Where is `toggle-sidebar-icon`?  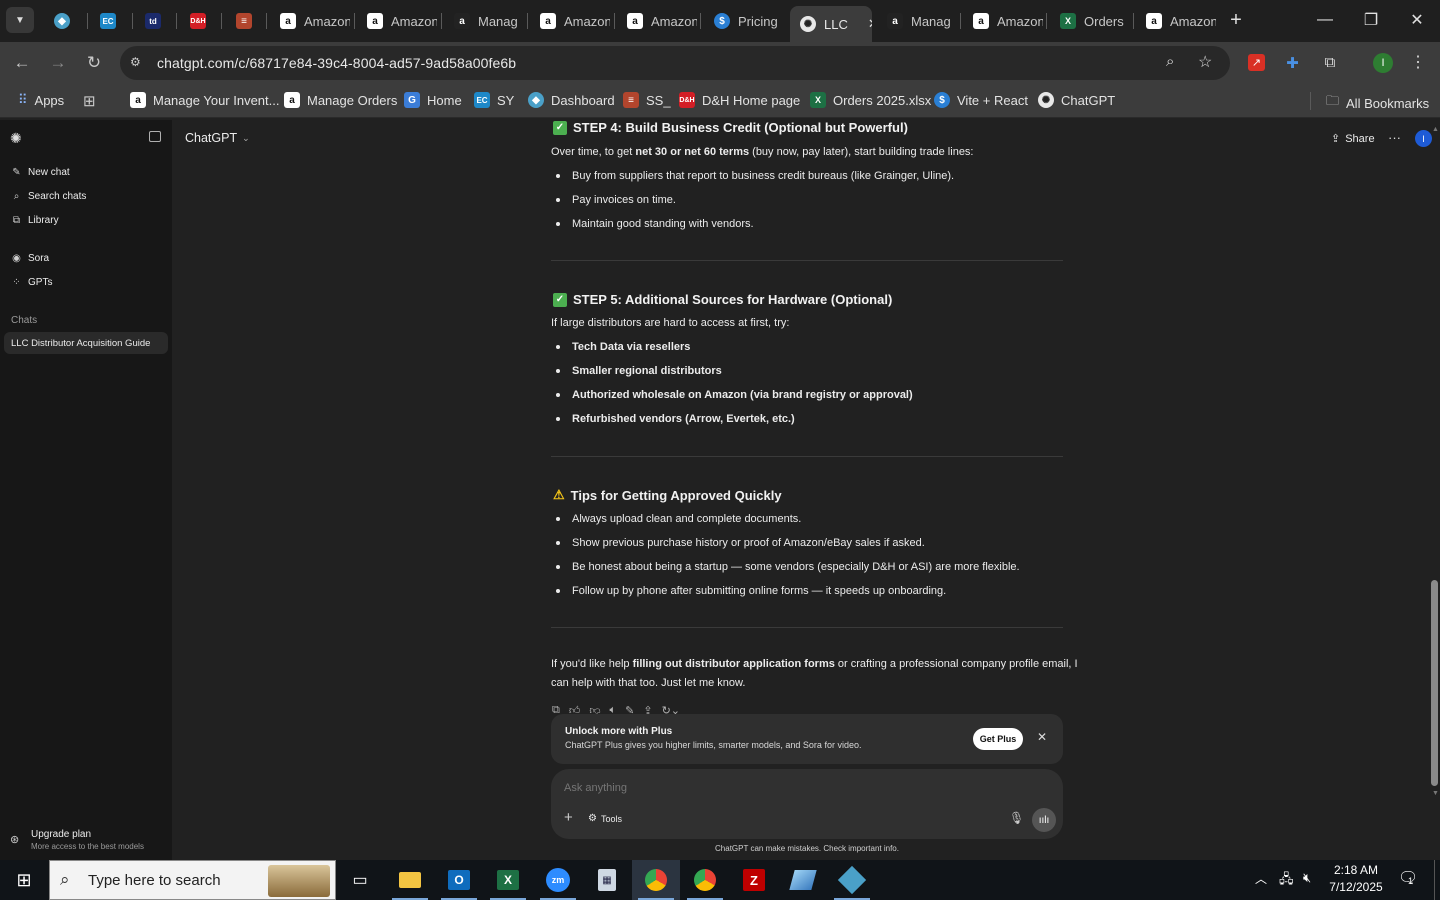 toggle-sidebar-icon is located at coordinates (155, 136).